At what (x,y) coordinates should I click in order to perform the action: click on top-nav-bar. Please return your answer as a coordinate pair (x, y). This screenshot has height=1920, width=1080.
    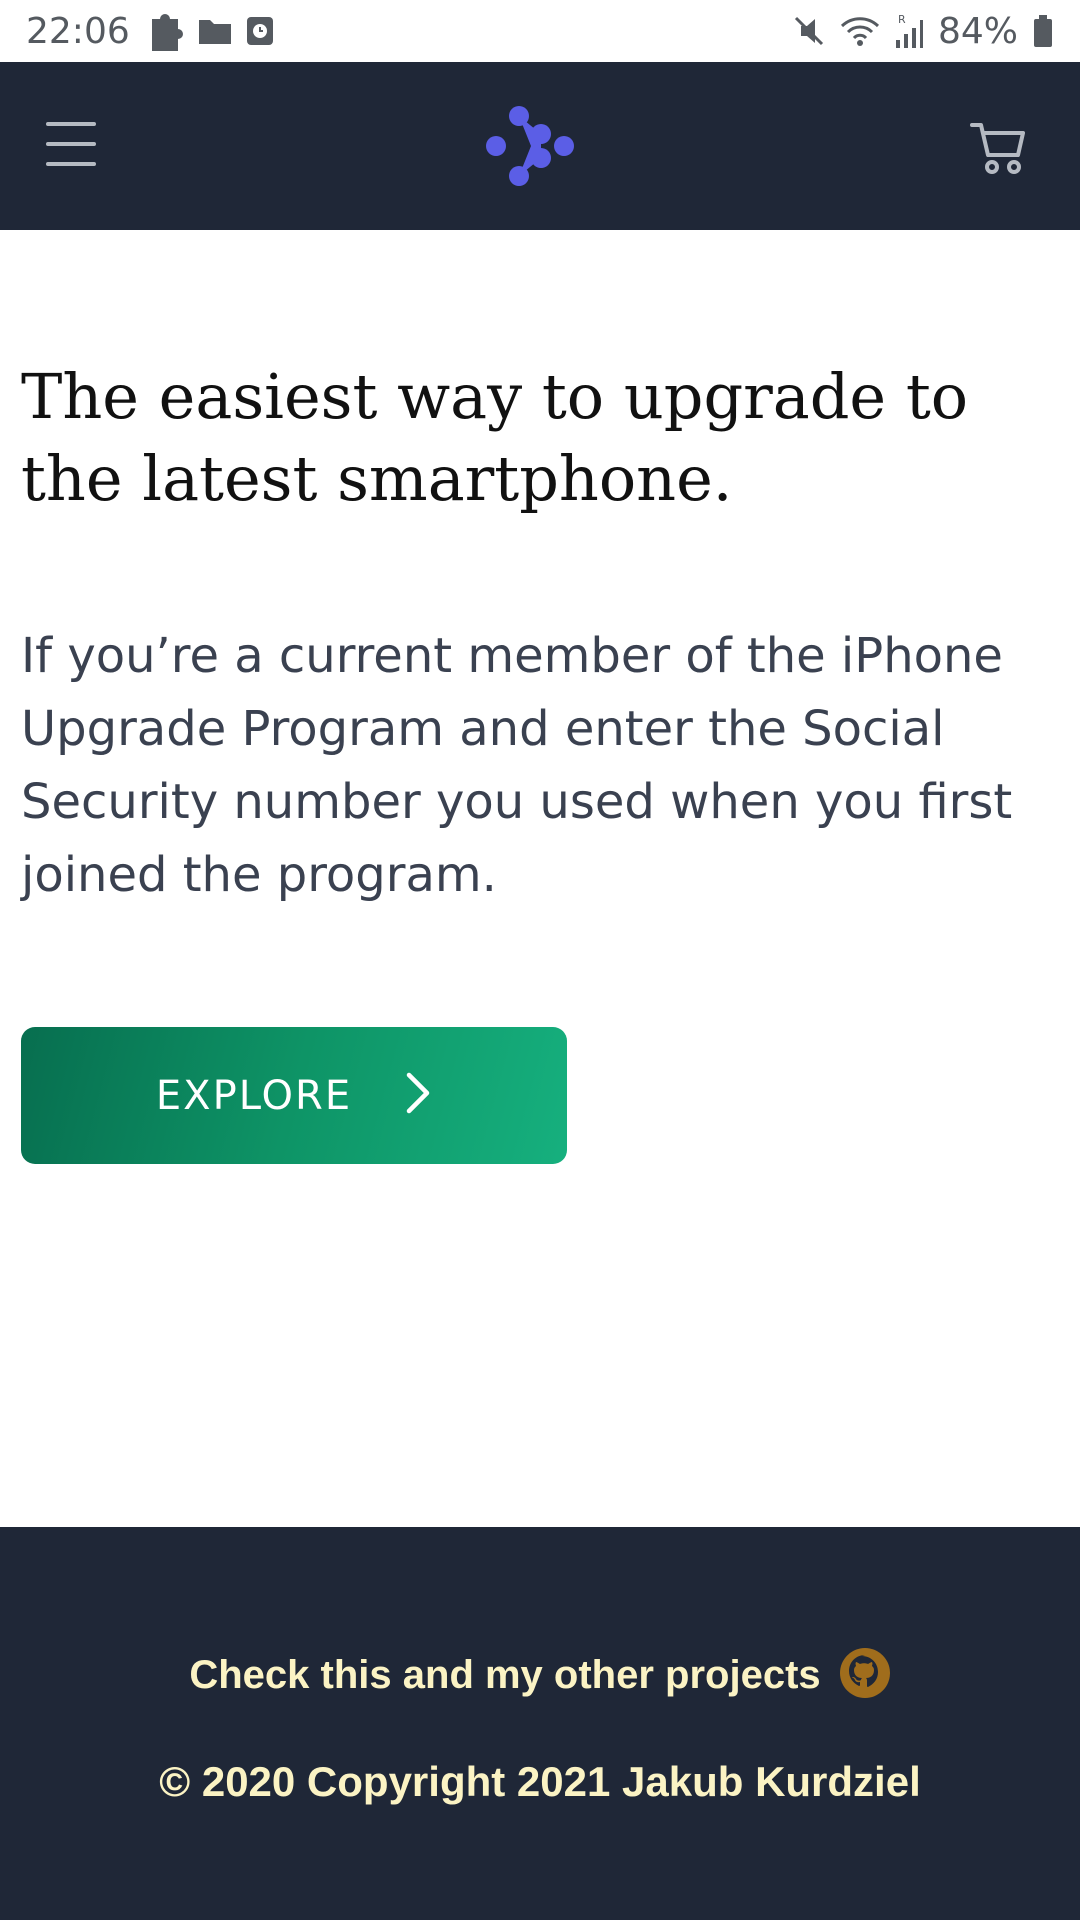
    Looking at the image, I should click on (540, 146).